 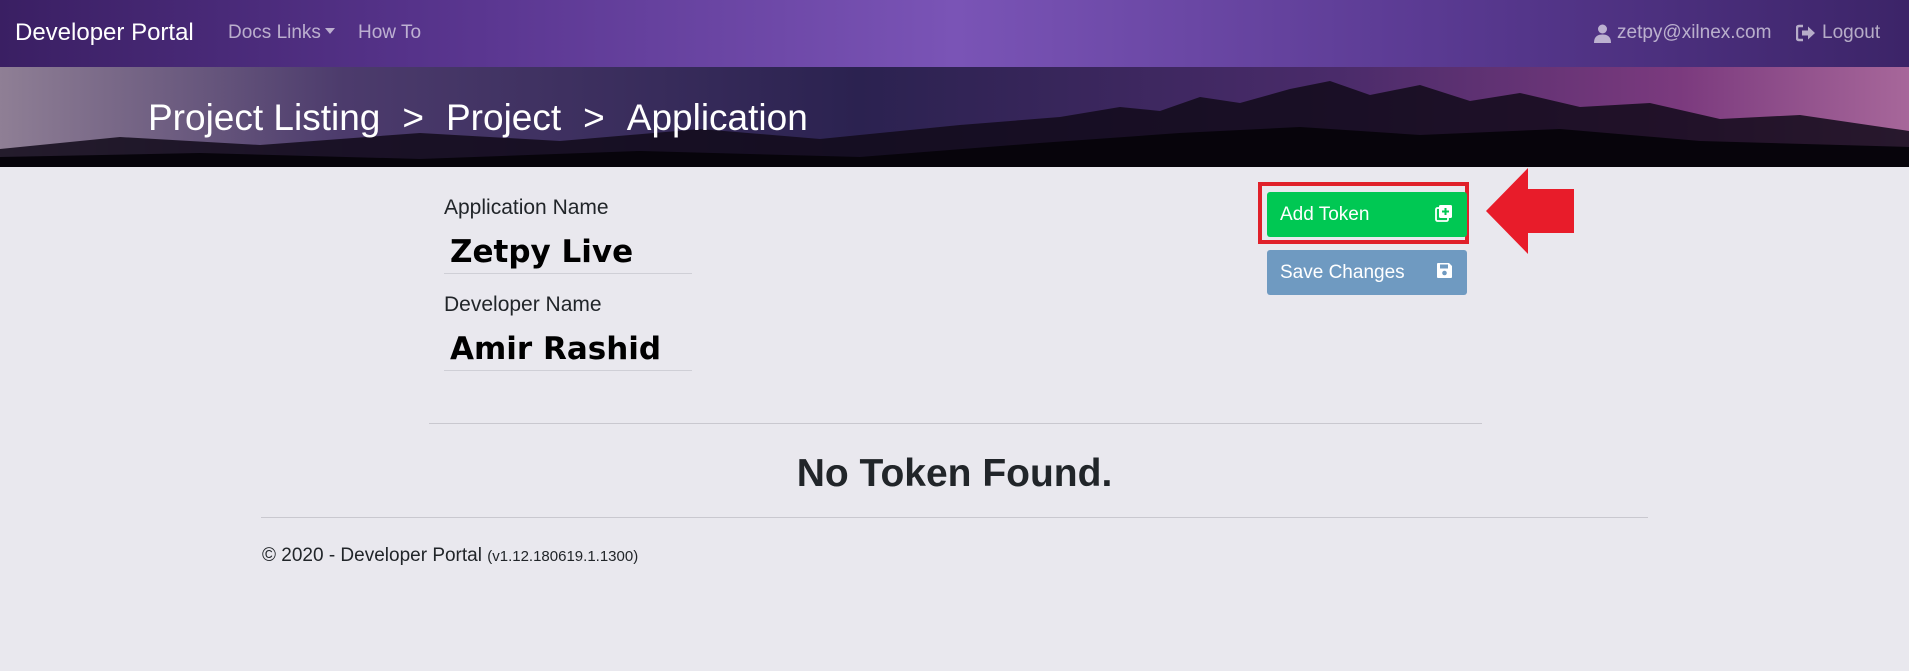 I want to click on nav-docs-links-dropdown: Docs Links, so click(x=281, y=33).